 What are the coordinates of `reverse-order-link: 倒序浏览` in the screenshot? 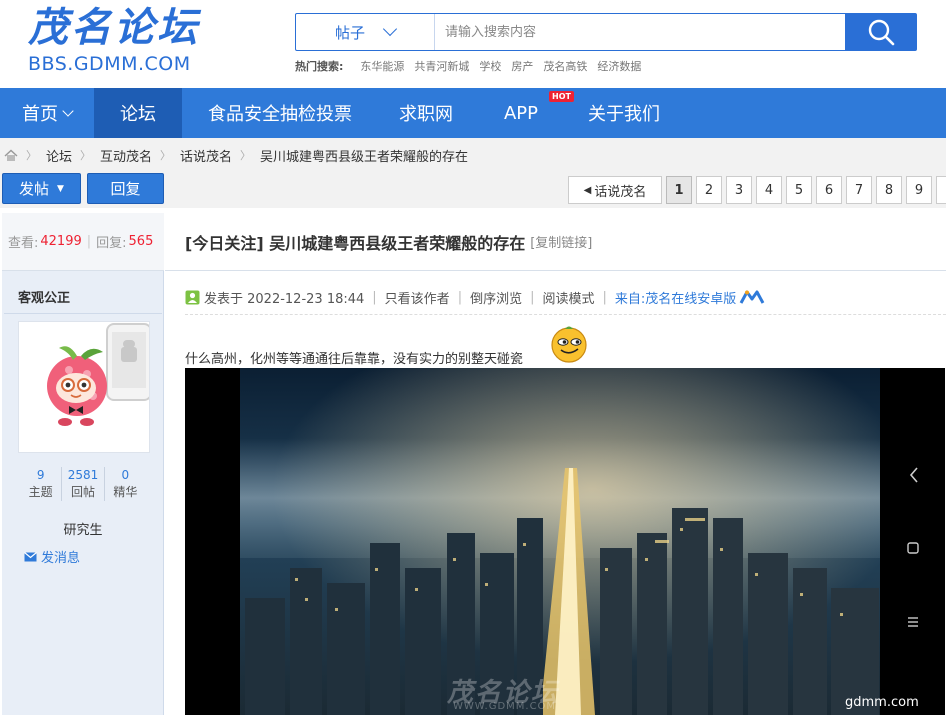 It's located at (496, 297).